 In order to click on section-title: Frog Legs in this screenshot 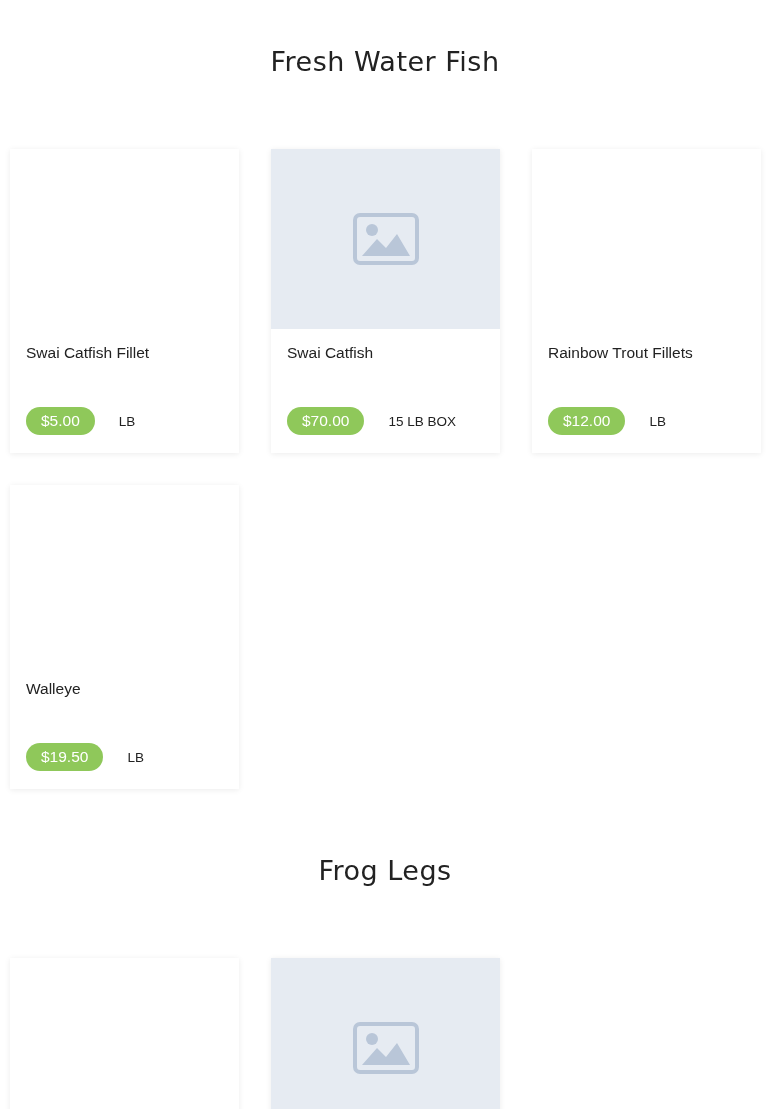, I will do `click(385, 871)`.